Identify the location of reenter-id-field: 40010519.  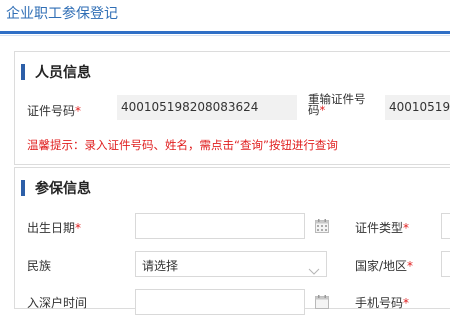
(417, 107).